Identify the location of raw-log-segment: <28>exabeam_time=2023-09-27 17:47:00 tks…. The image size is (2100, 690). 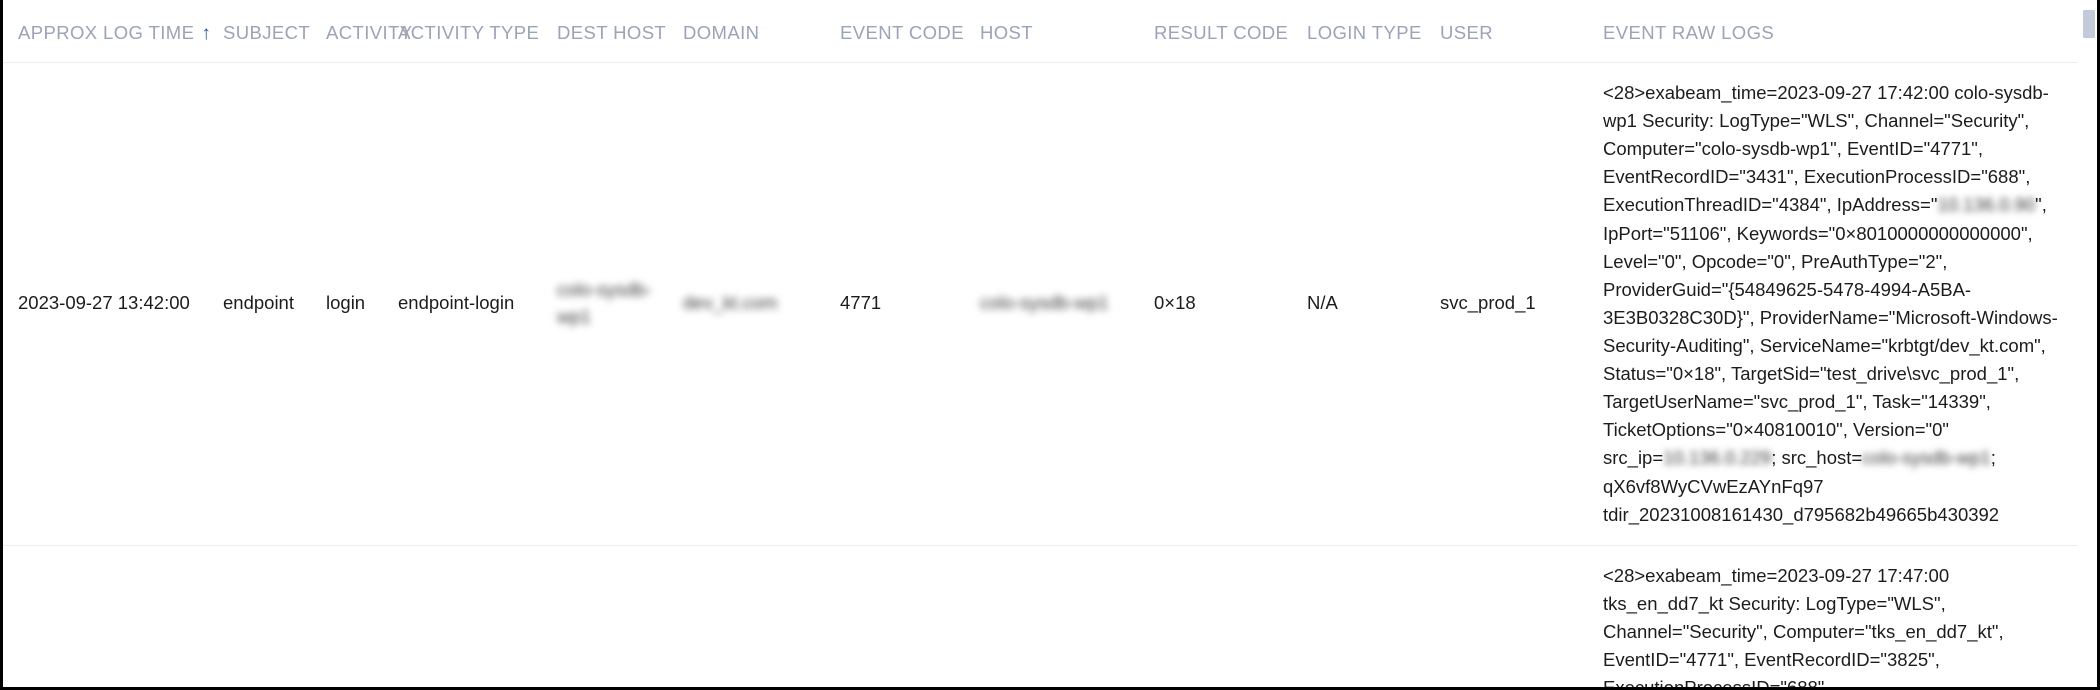
(1803, 627).